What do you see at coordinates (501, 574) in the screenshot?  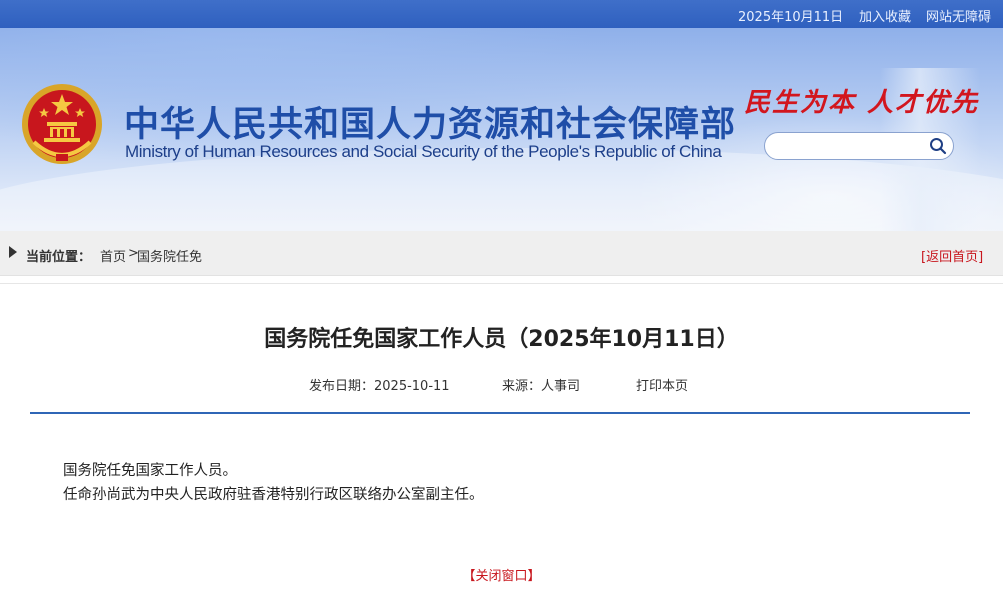 I see `close-window-link: 【关闭窗口】` at bounding box center [501, 574].